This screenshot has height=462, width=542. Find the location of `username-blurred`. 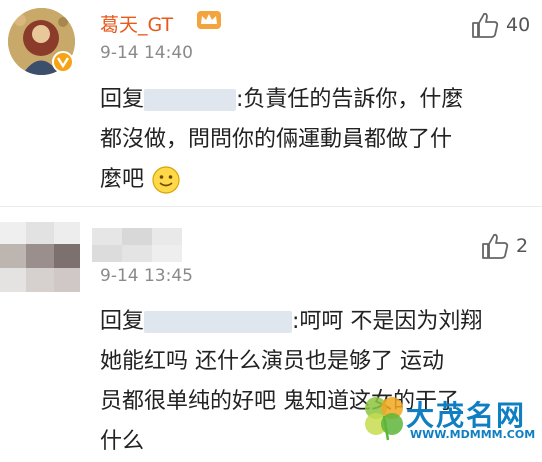

username-blurred is located at coordinates (137, 245).